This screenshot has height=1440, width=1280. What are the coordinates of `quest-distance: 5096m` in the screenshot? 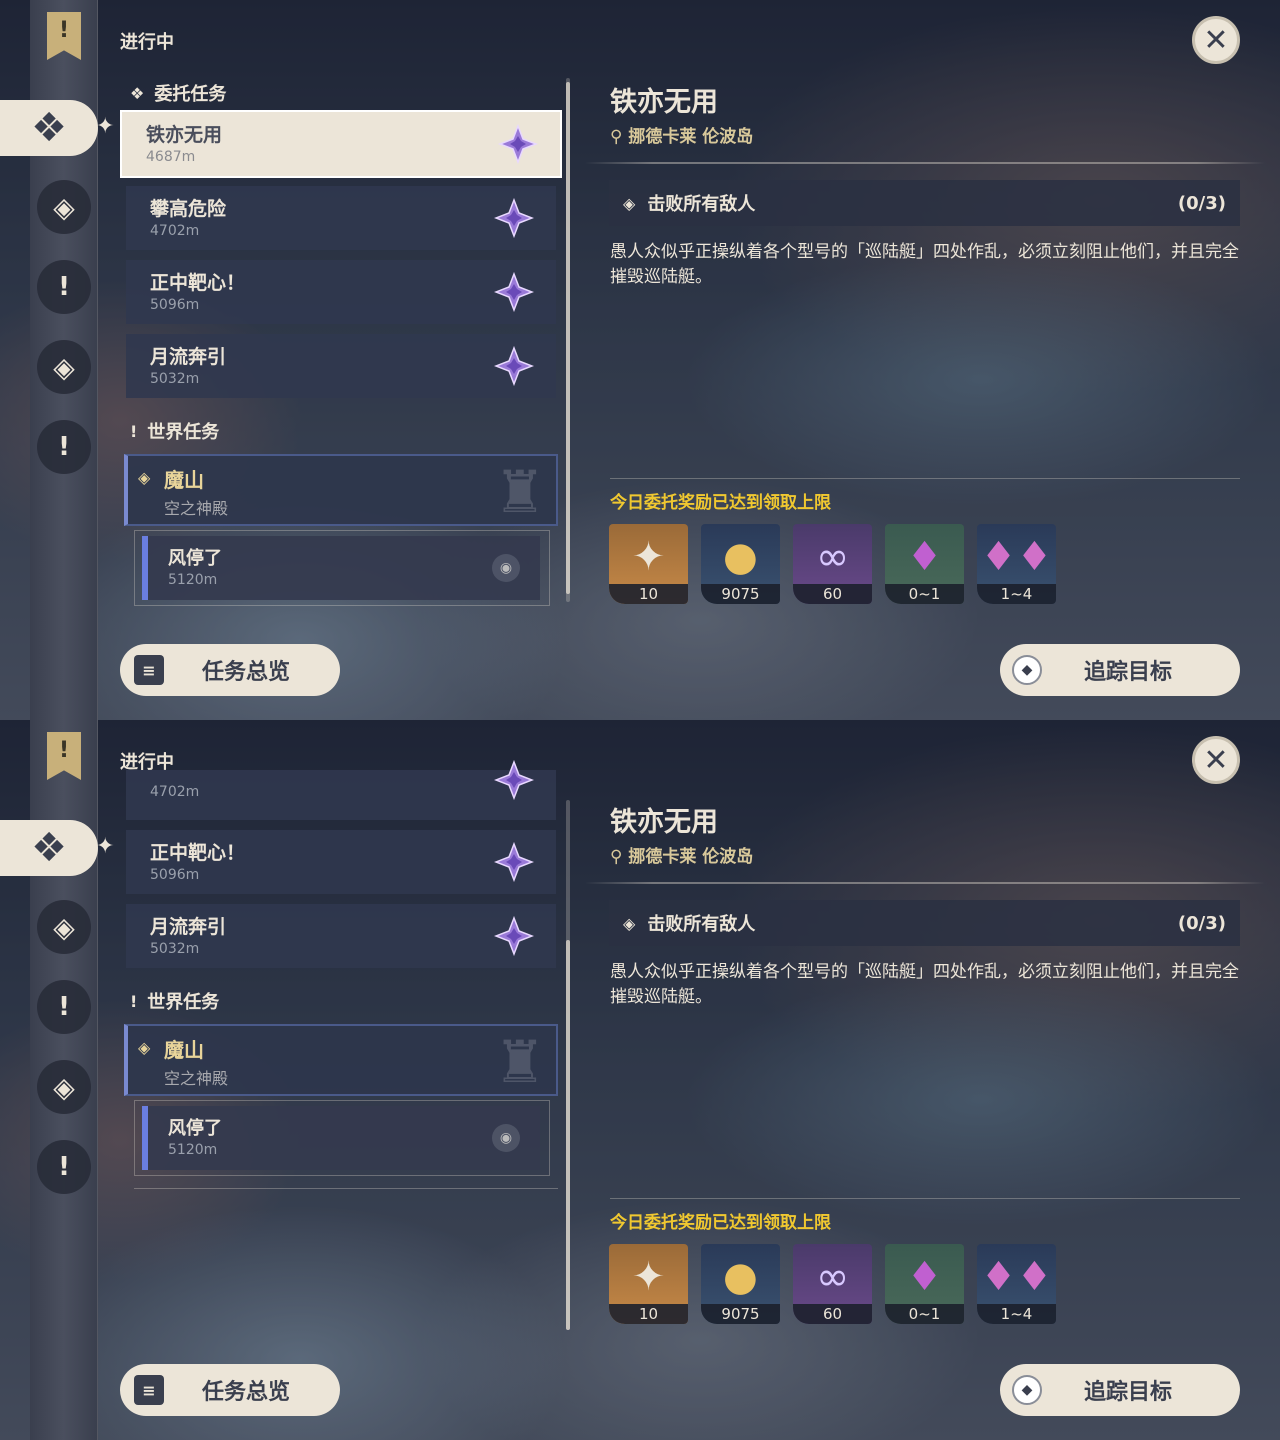 It's located at (175, 305).